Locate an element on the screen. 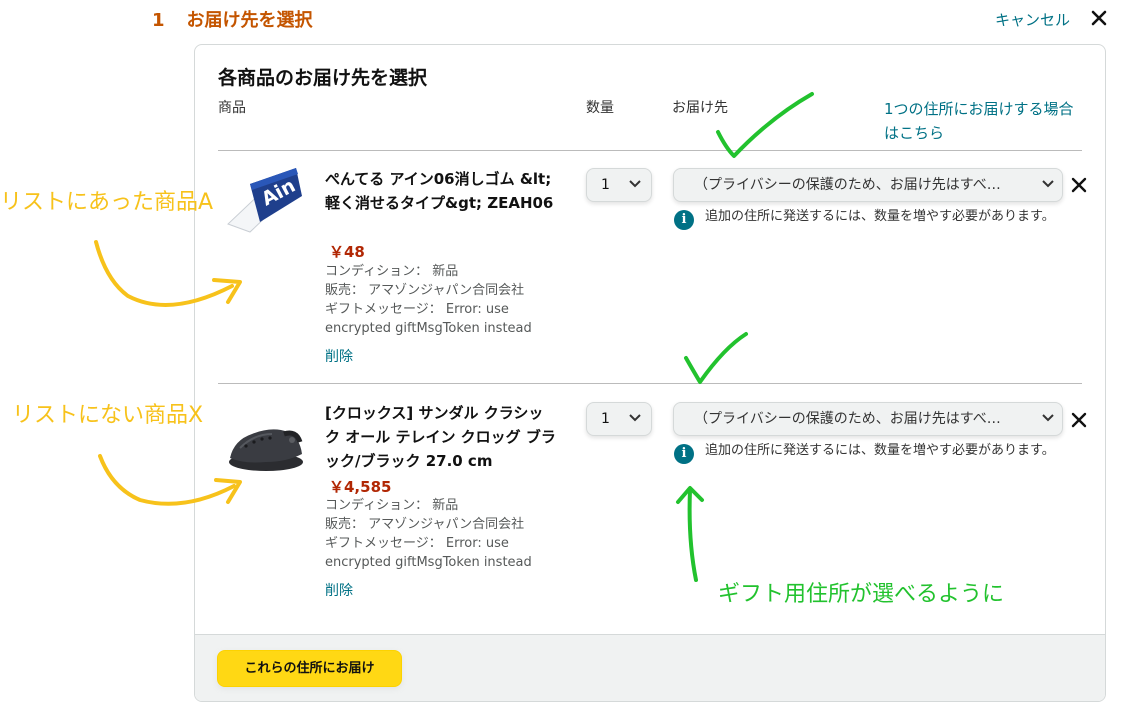 Image resolution: width=1131 pixels, height=714 pixels. close-icon is located at coordinates (1099, 18).